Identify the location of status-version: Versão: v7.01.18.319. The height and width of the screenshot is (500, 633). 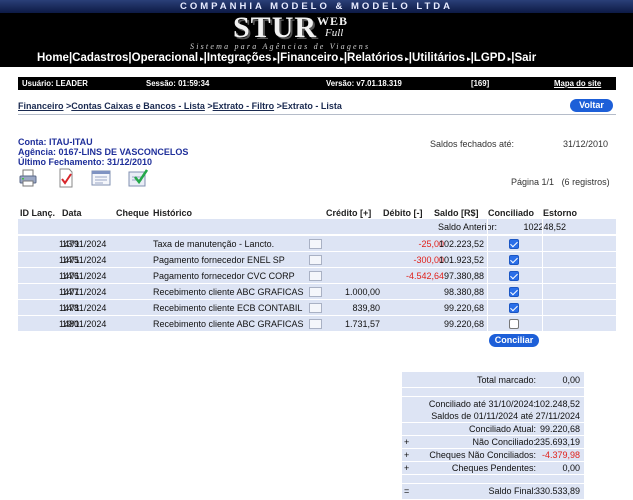
(364, 83).